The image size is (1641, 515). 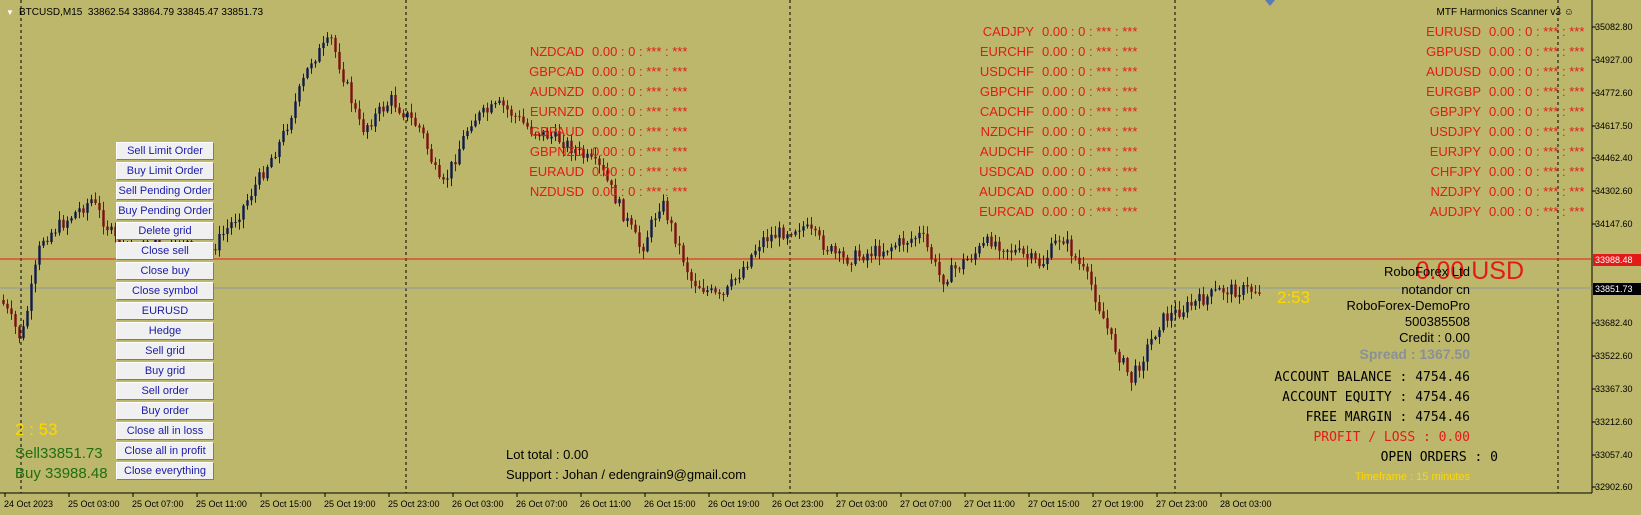 What do you see at coordinates (165, 271) in the screenshot?
I see `btn-close-buy: Close buy` at bounding box center [165, 271].